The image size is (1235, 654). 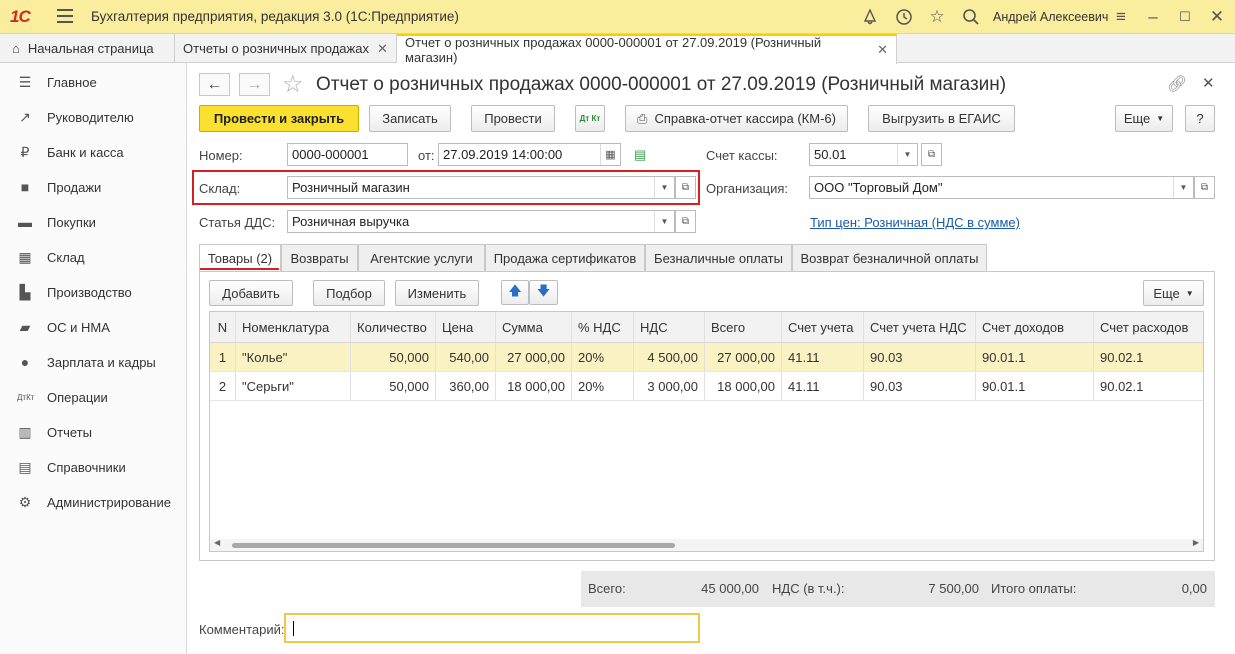 I want to click on cash-account-field: 50.01 ▼, so click(x=863, y=154).